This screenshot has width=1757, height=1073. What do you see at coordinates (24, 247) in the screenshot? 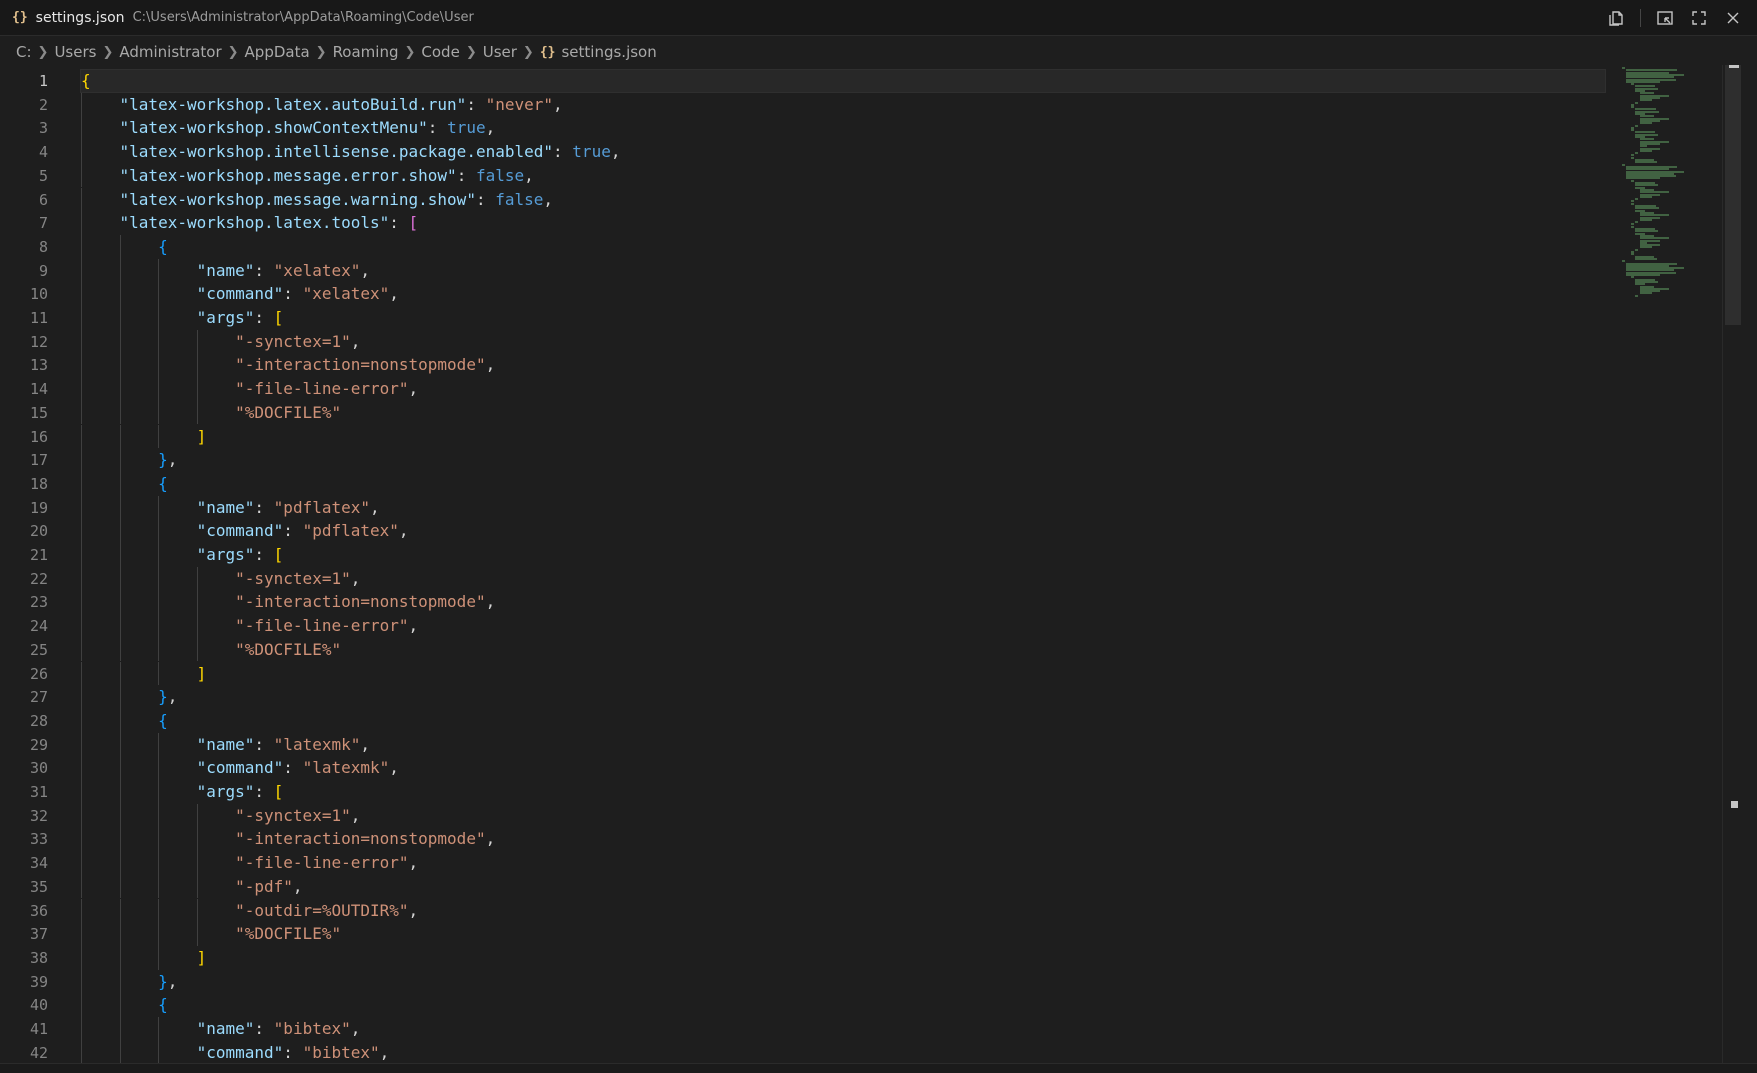
I see `line-number: 8` at bounding box center [24, 247].